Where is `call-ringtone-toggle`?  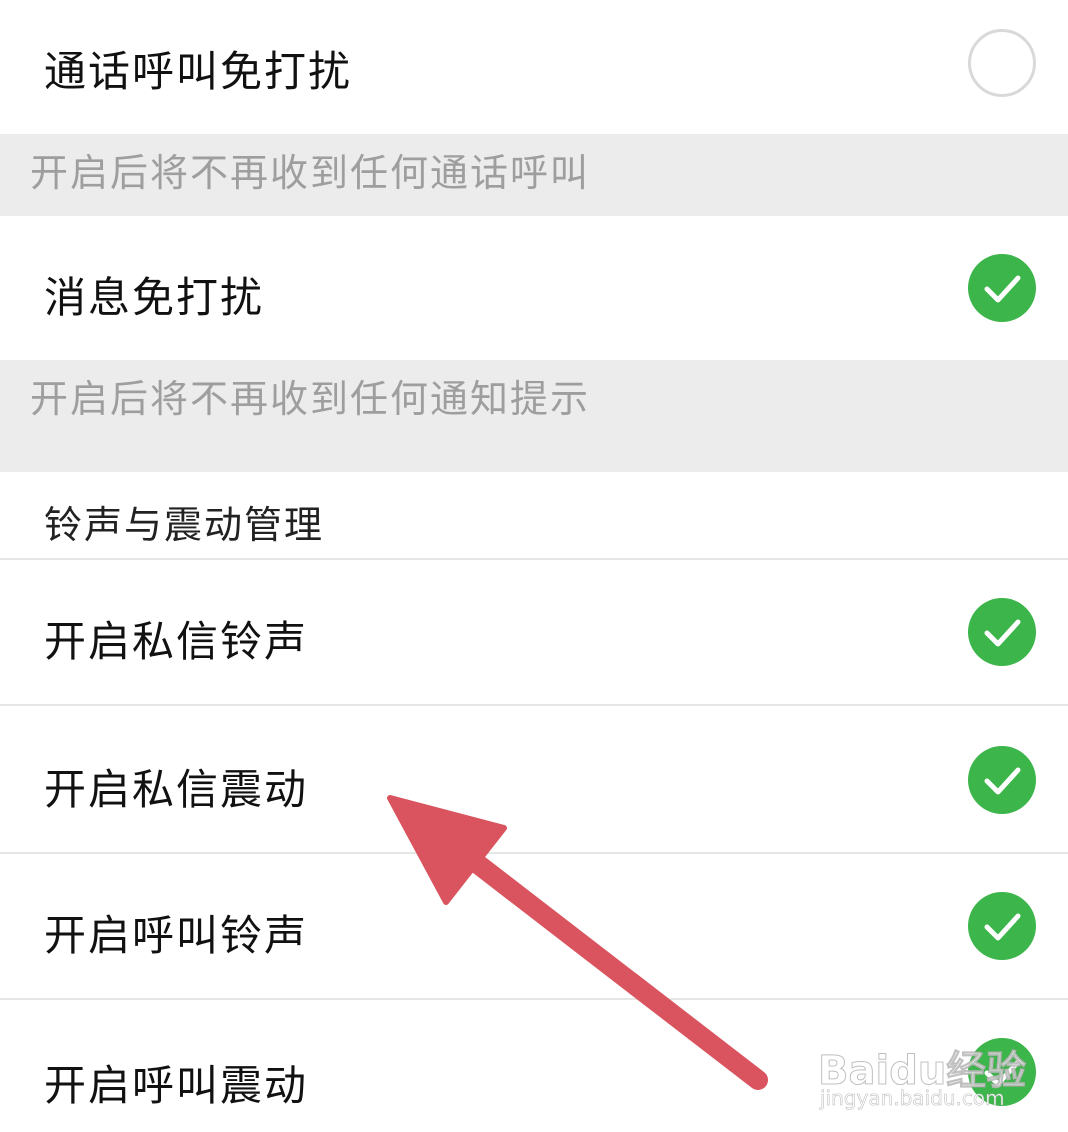 call-ringtone-toggle is located at coordinates (1002, 926).